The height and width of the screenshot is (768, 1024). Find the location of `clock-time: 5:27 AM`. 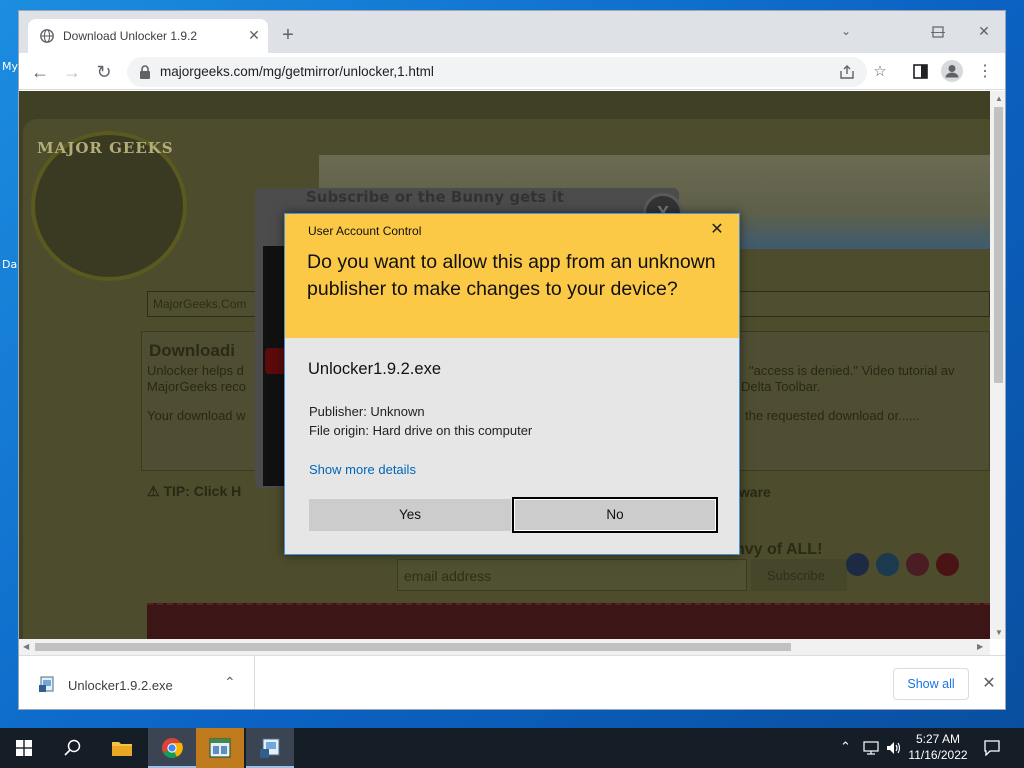

clock-time: 5:27 AM is located at coordinates (938, 739).